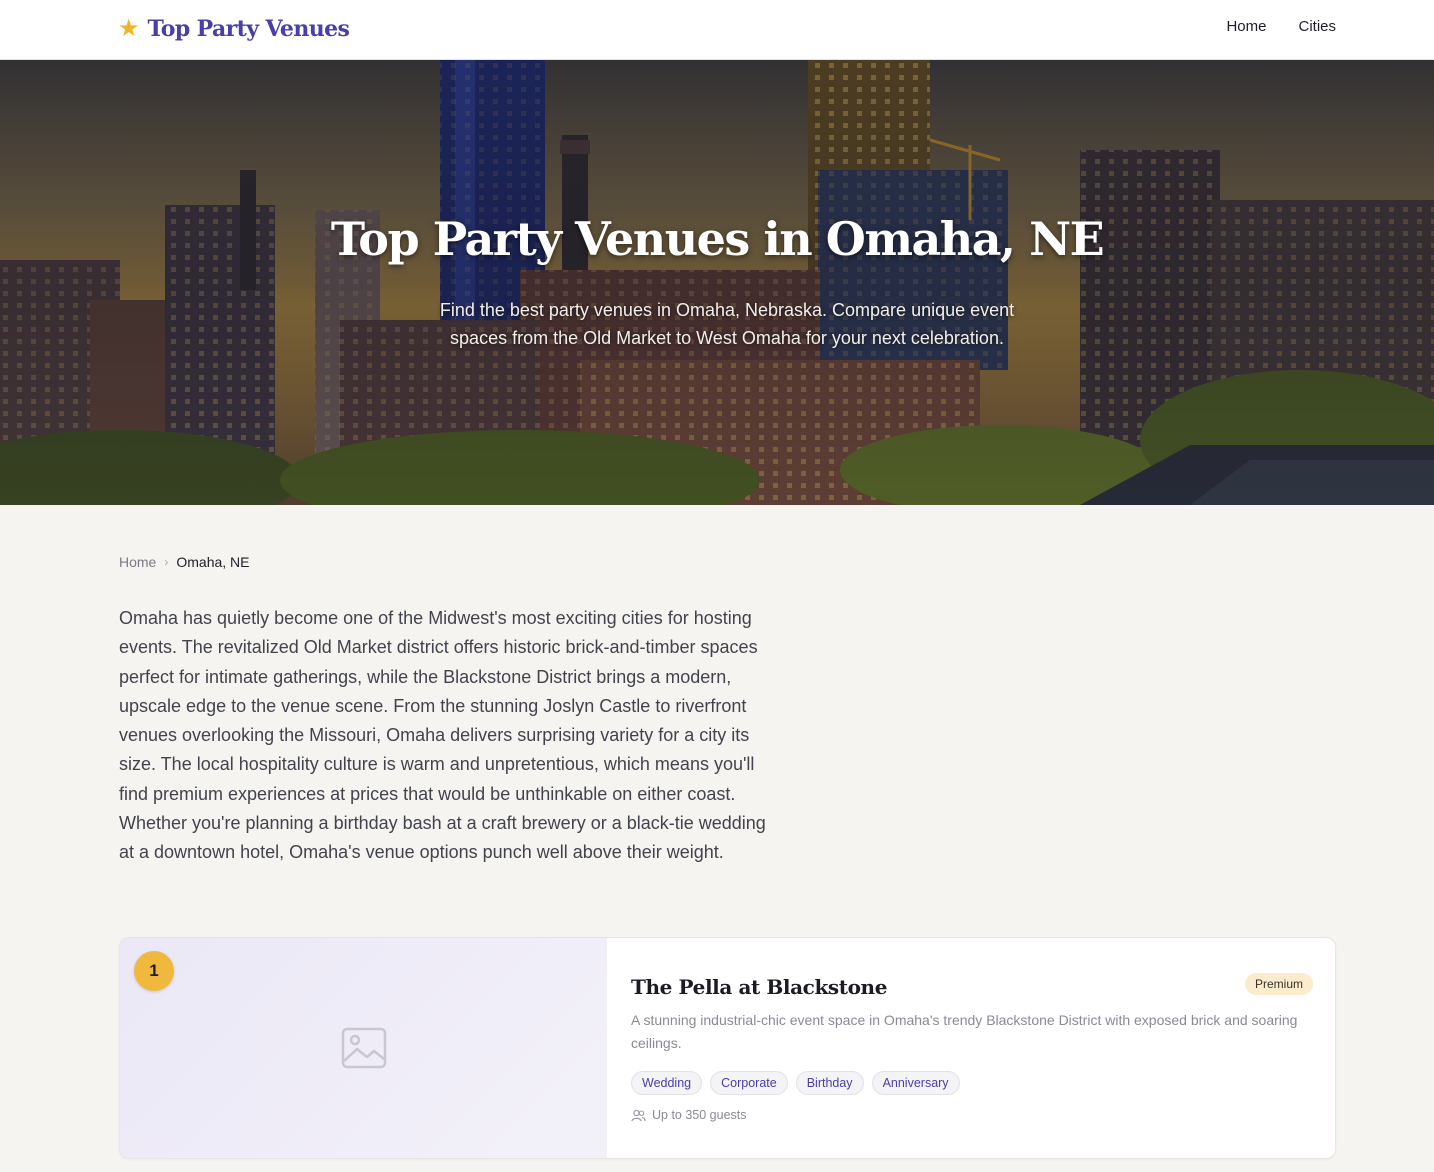  What do you see at coordinates (717, 239) in the screenshot?
I see `page-title: Top Party Venues in Omaha, NE` at bounding box center [717, 239].